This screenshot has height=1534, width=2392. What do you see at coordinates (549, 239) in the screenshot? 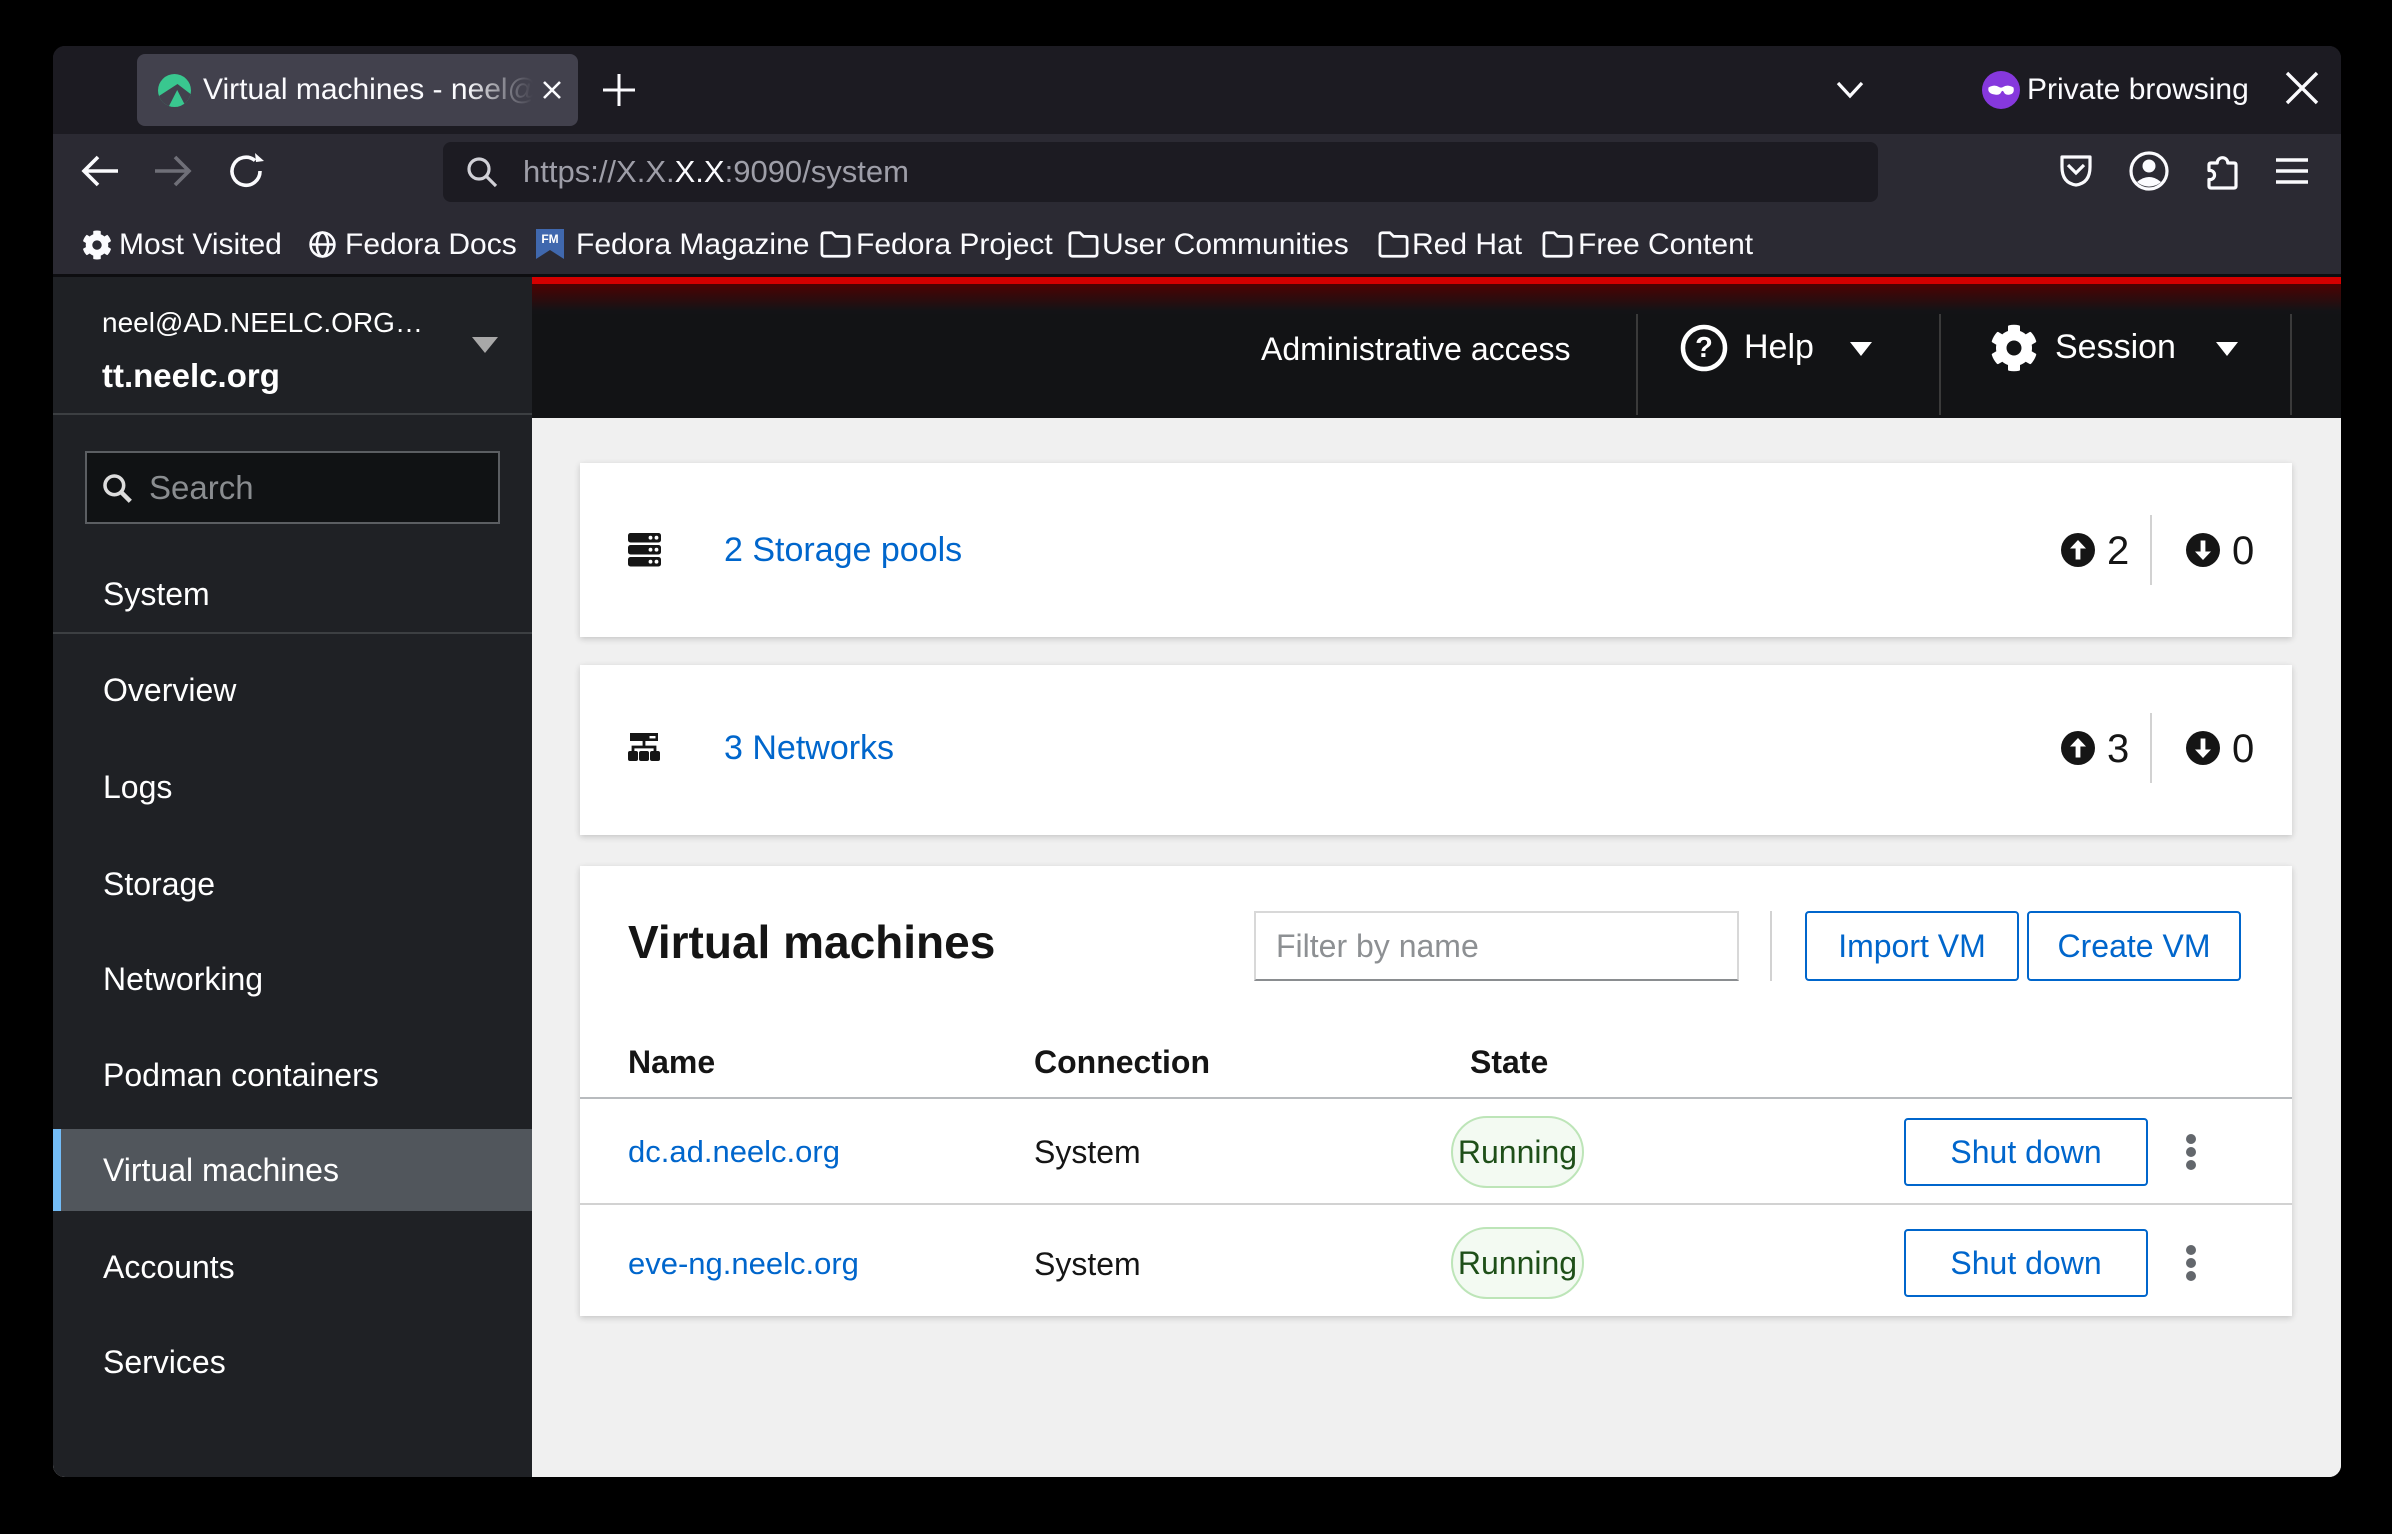
I see `svg-text: FM` at bounding box center [549, 239].